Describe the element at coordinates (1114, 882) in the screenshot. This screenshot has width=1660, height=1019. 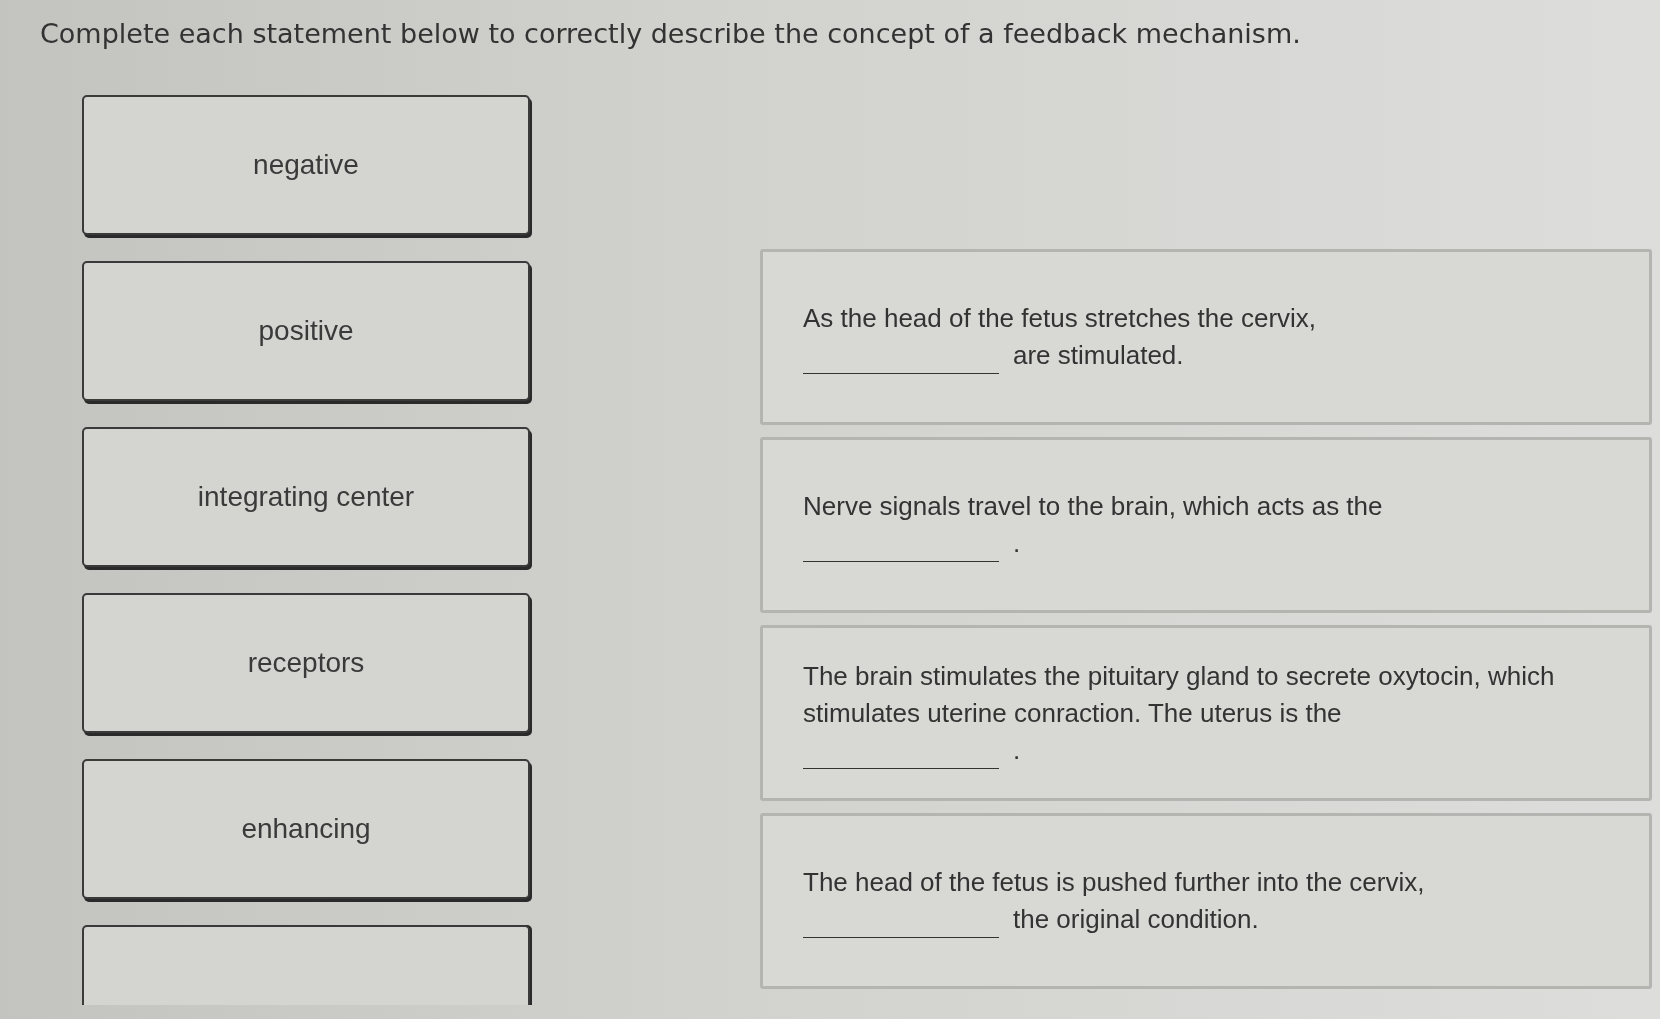
I see `statement-text: The head of the fetus is pushed further into the cervix,` at that location.